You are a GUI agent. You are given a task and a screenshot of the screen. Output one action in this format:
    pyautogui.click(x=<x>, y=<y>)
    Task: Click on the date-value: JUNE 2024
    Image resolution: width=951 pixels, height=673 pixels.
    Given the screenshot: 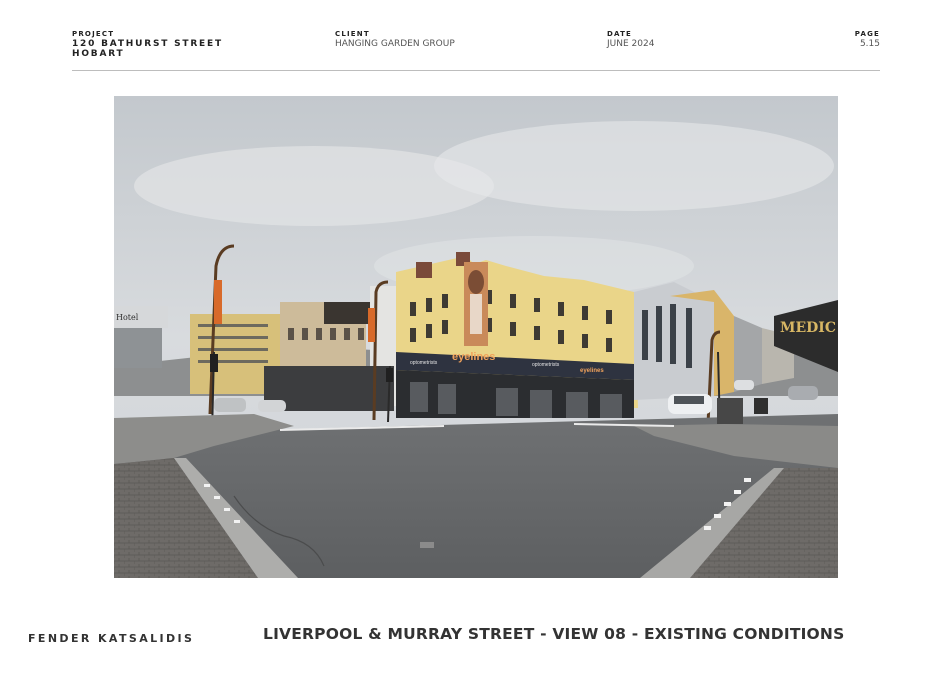 What is the action you would take?
    pyautogui.click(x=631, y=44)
    